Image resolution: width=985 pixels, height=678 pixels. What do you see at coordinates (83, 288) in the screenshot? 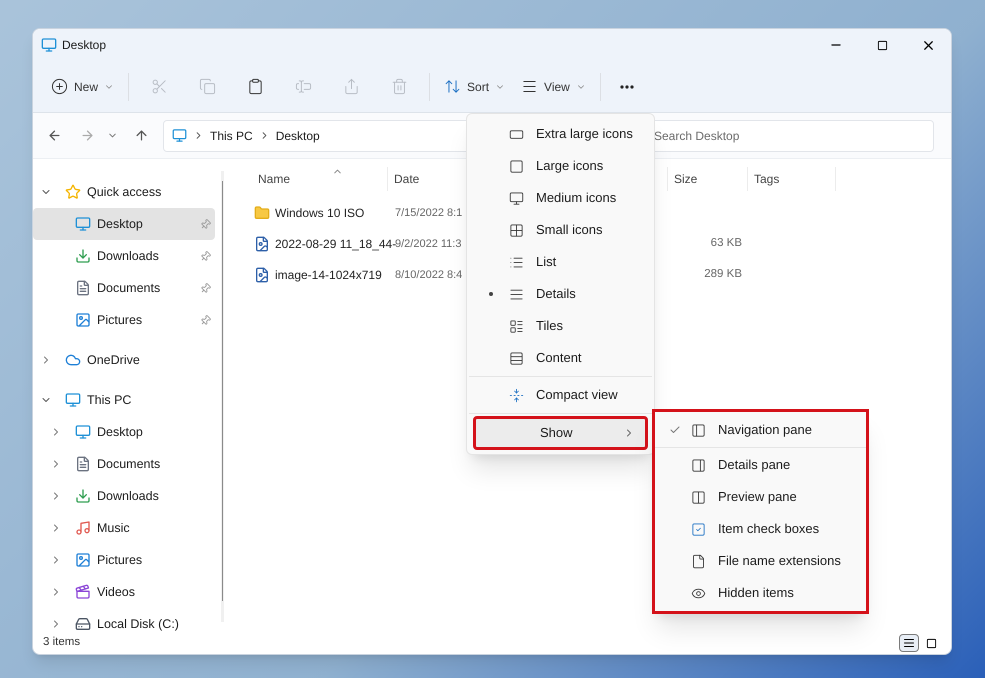
I see `document-icon` at bounding box center [83, 288].